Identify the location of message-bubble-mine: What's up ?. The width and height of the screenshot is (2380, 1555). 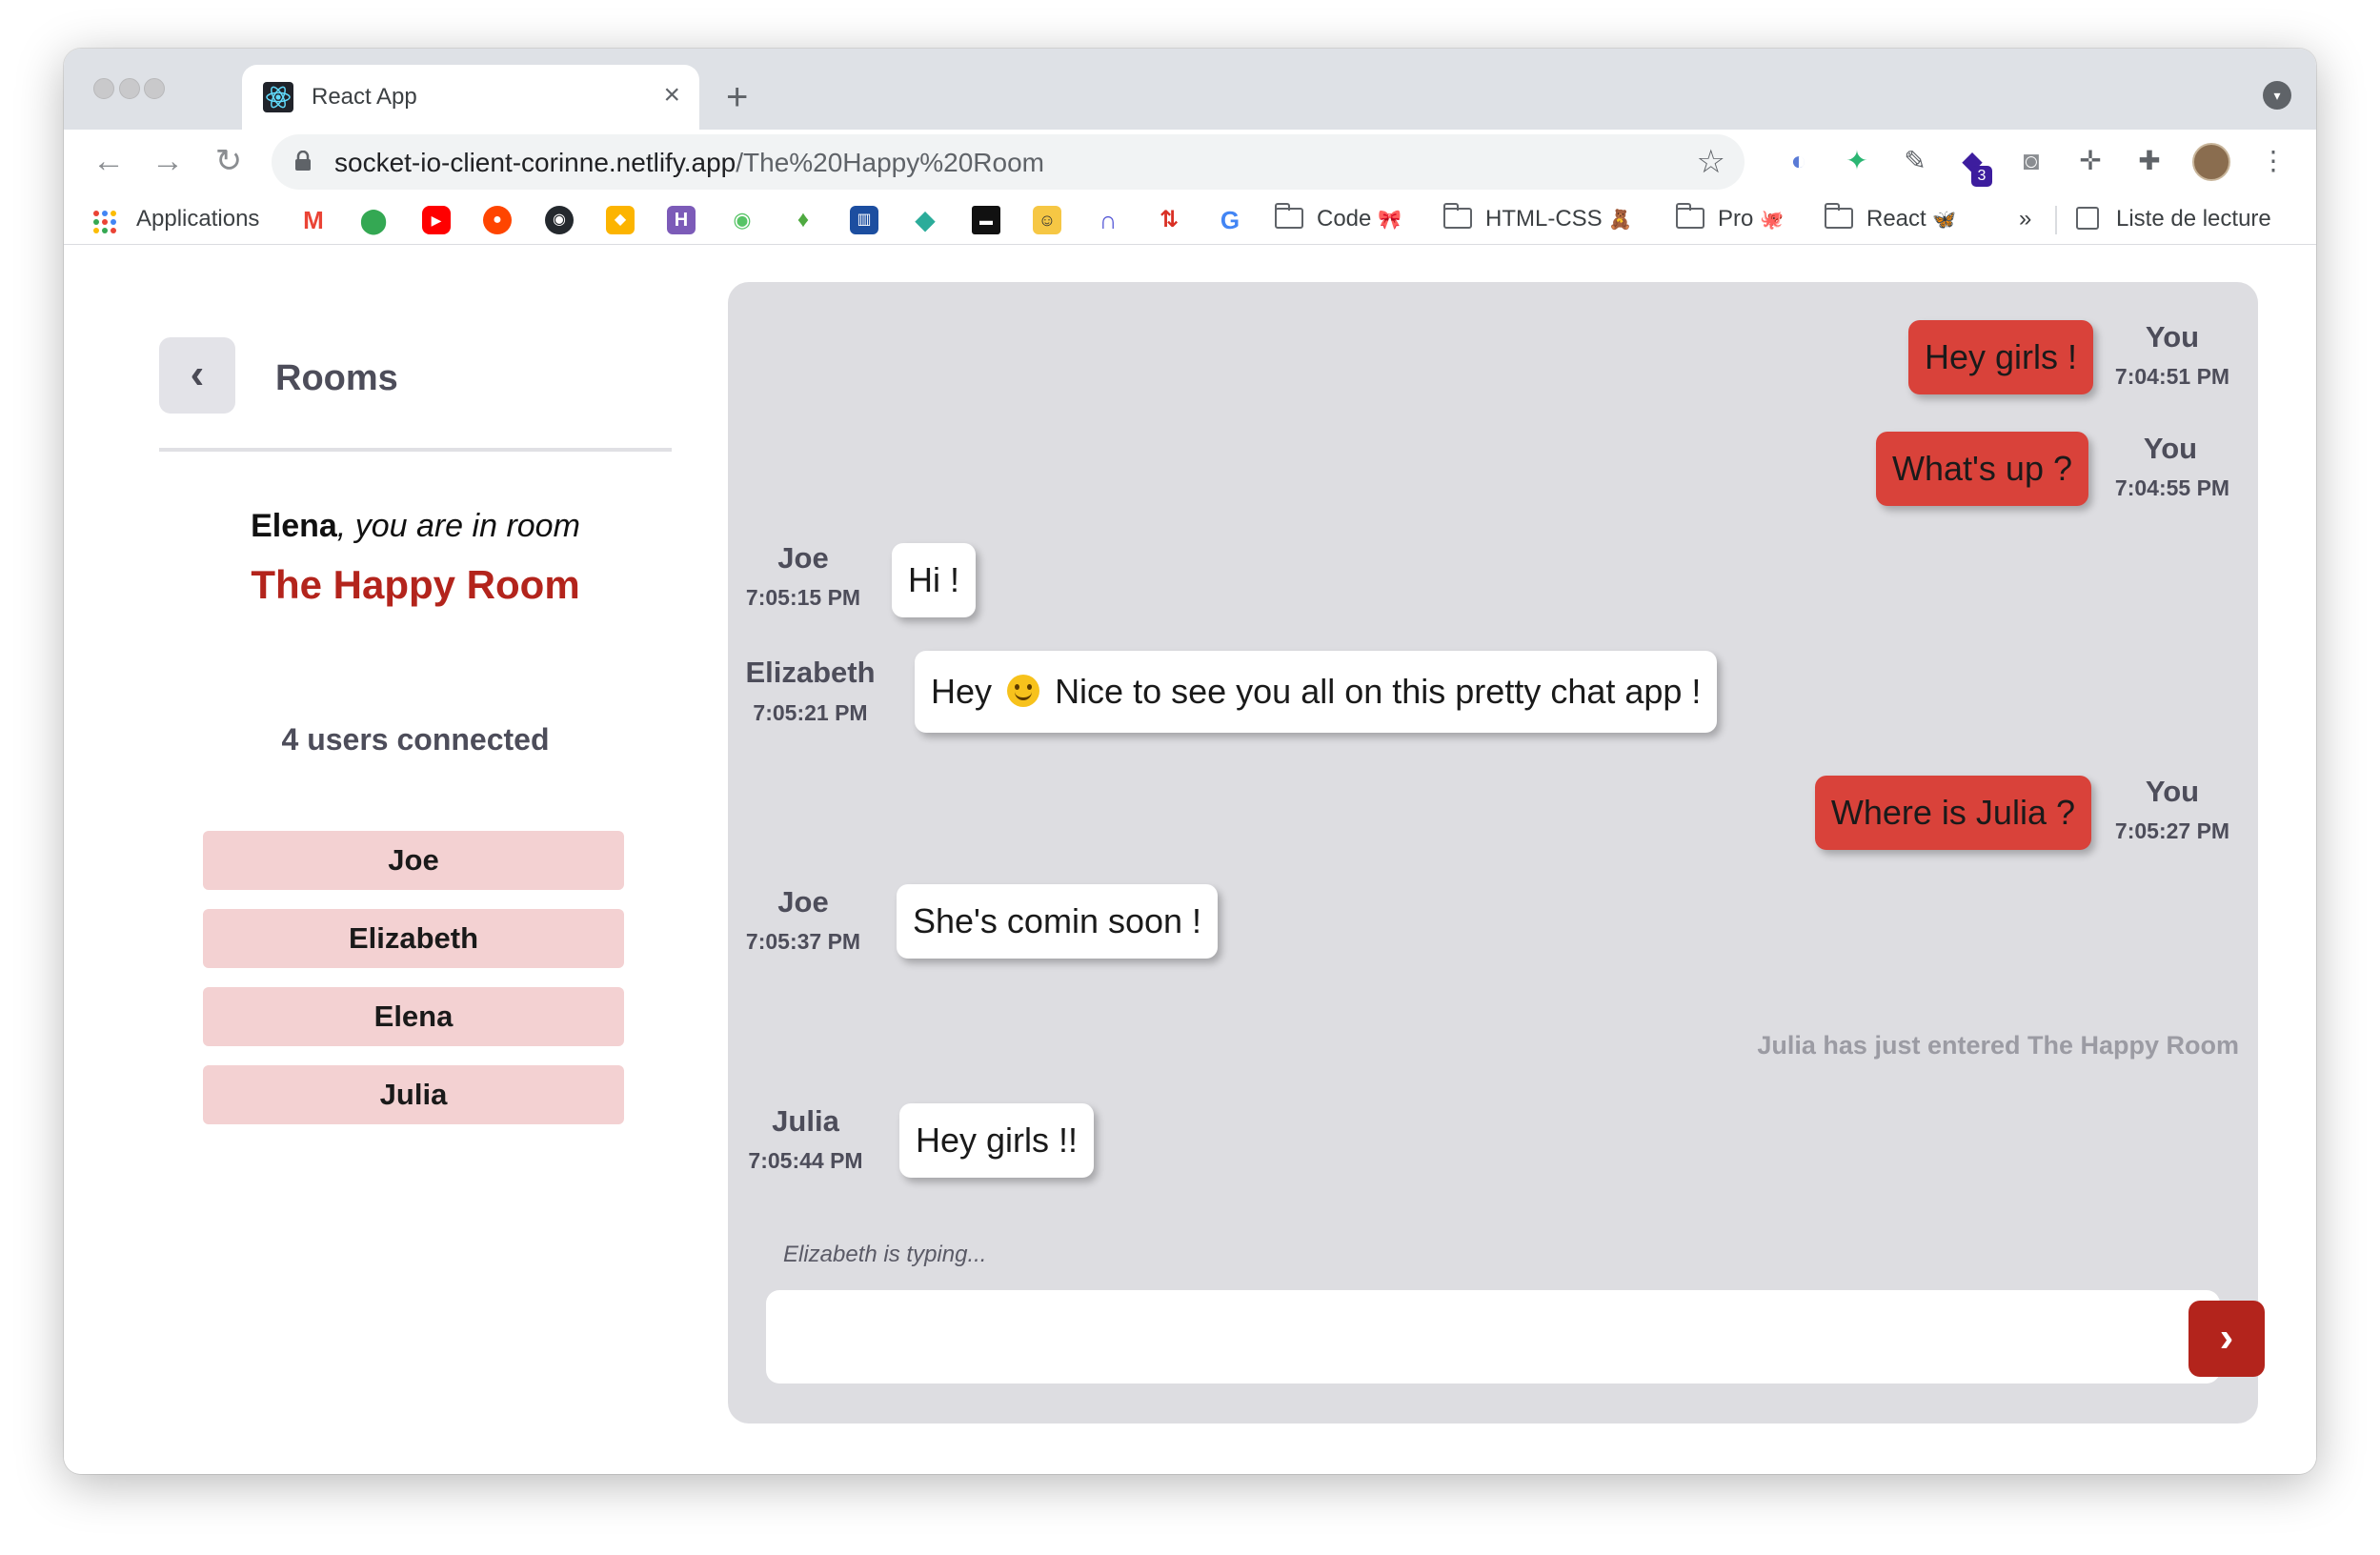
(1982, 469).